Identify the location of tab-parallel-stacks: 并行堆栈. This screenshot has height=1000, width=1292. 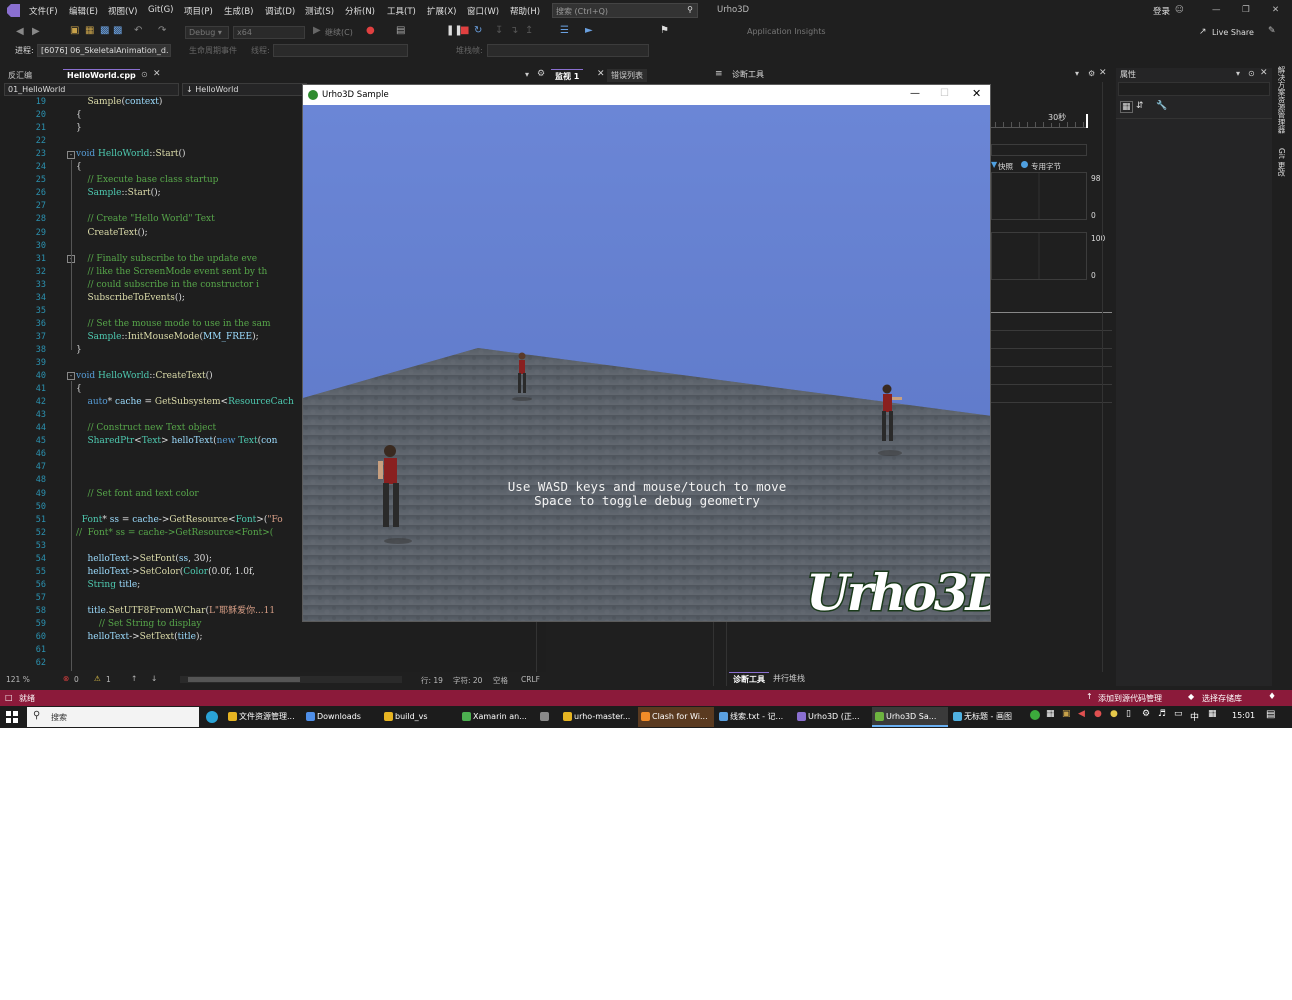
(789, 678).